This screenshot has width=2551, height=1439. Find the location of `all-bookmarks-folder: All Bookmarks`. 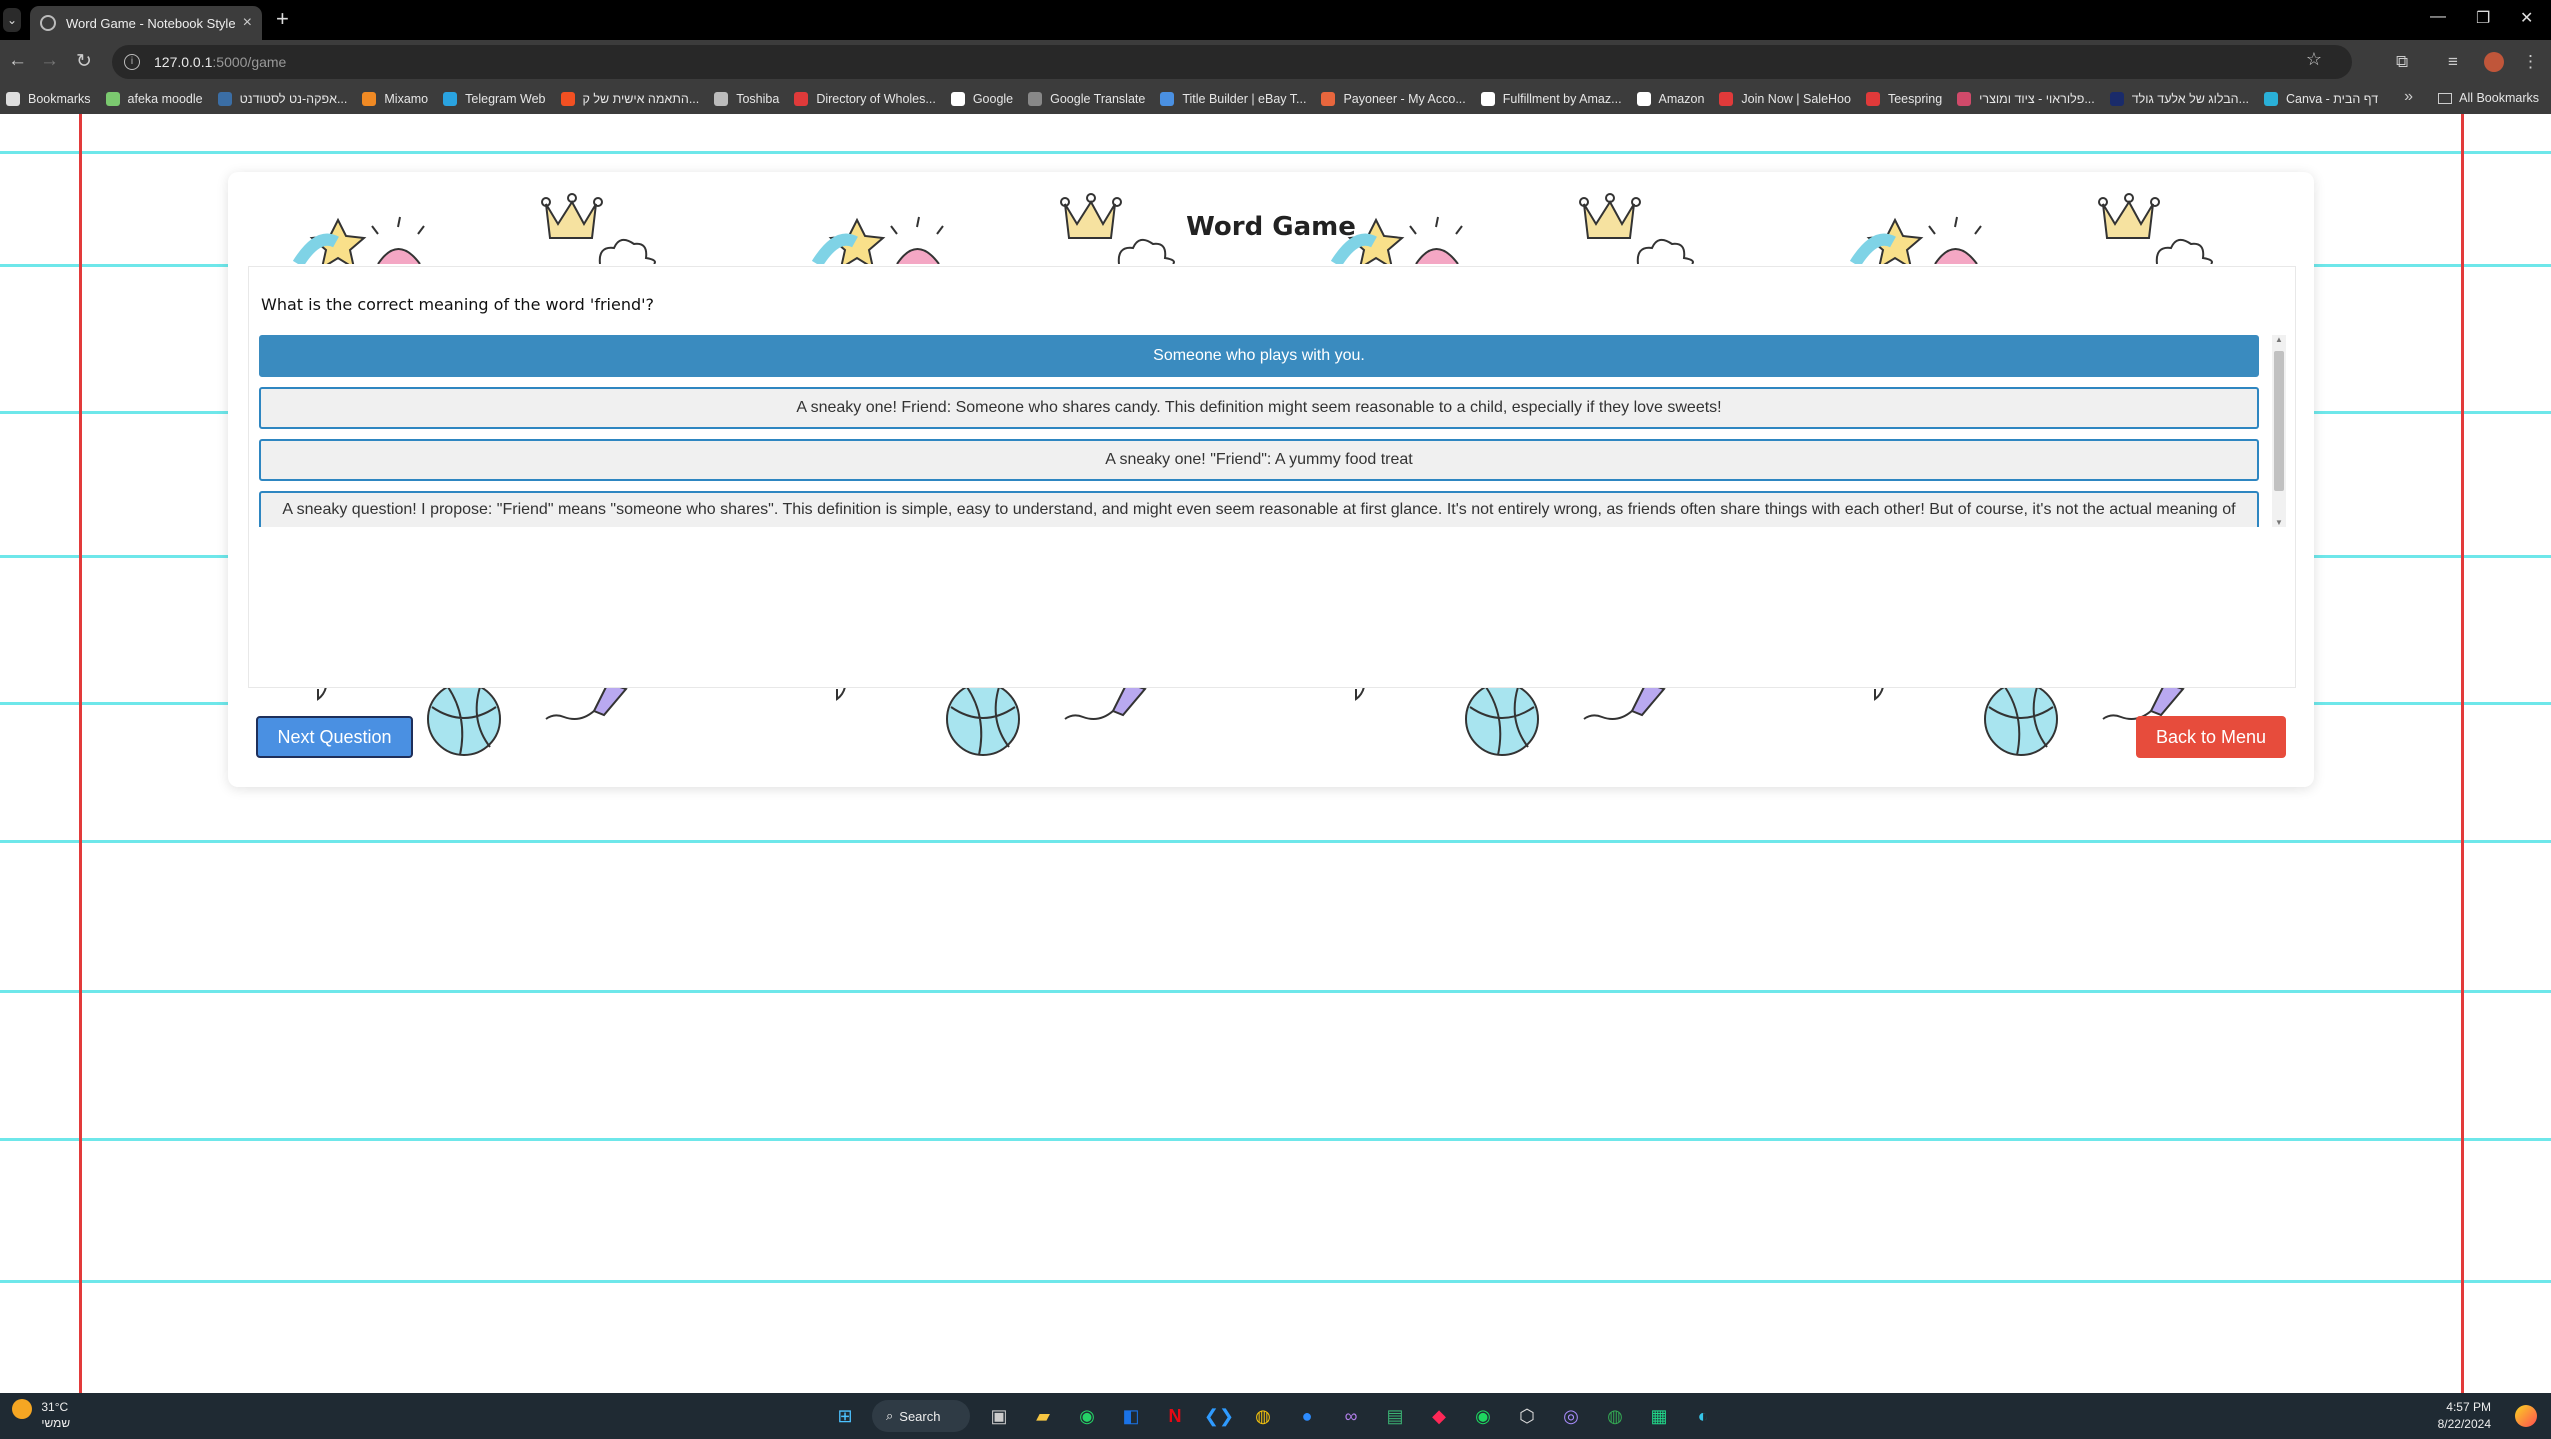

all-bookmarks-folder: All Bookmarks is located at coordinates (2488, 98).